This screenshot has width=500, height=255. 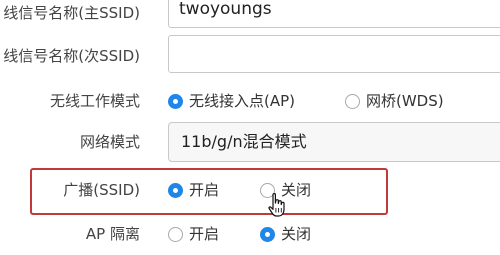 What do you see at coordinates (112, 234) in the screenshot?
I see `ap-isolation-label: AP 隔离` at bounding box center [112, 234].